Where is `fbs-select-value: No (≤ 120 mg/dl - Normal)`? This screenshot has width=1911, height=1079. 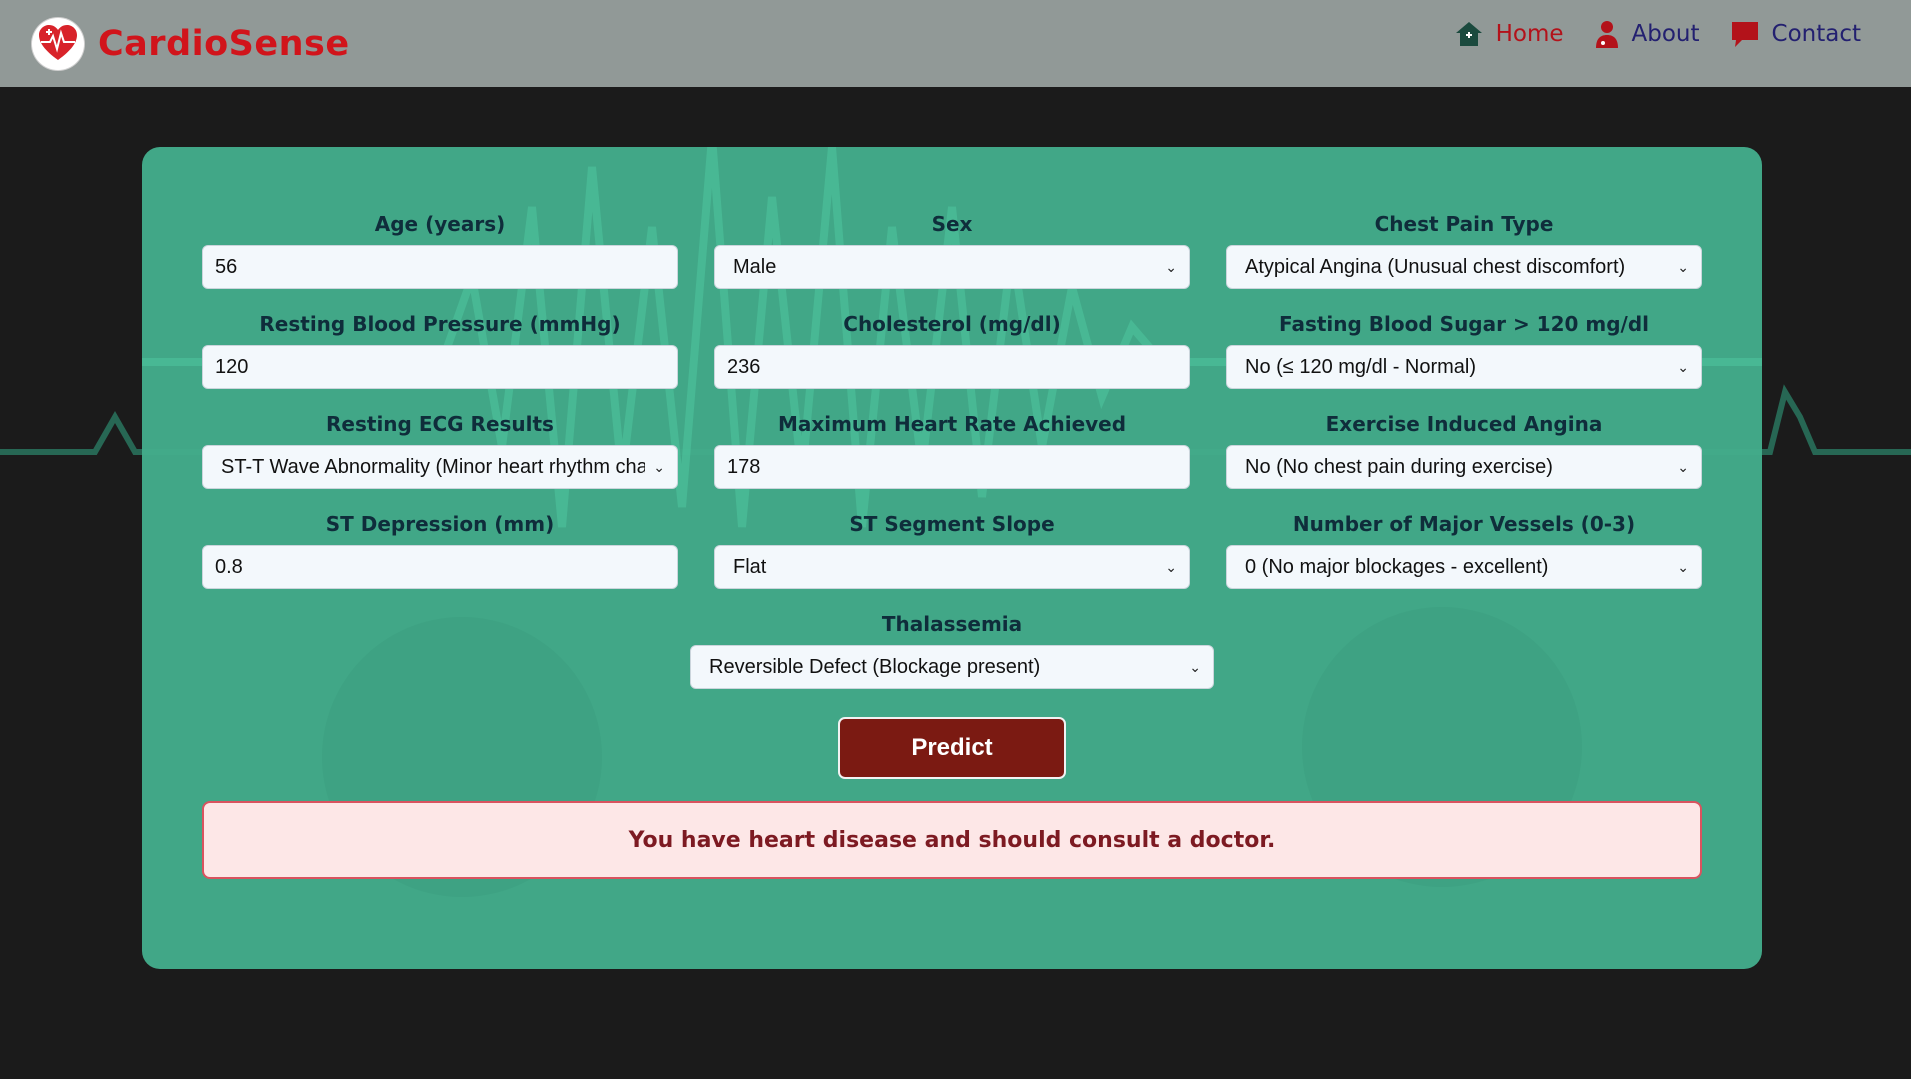 fbs-select-value: No (≤ 120 mg/dl - Normal) is located at coordinates (1361, 366).